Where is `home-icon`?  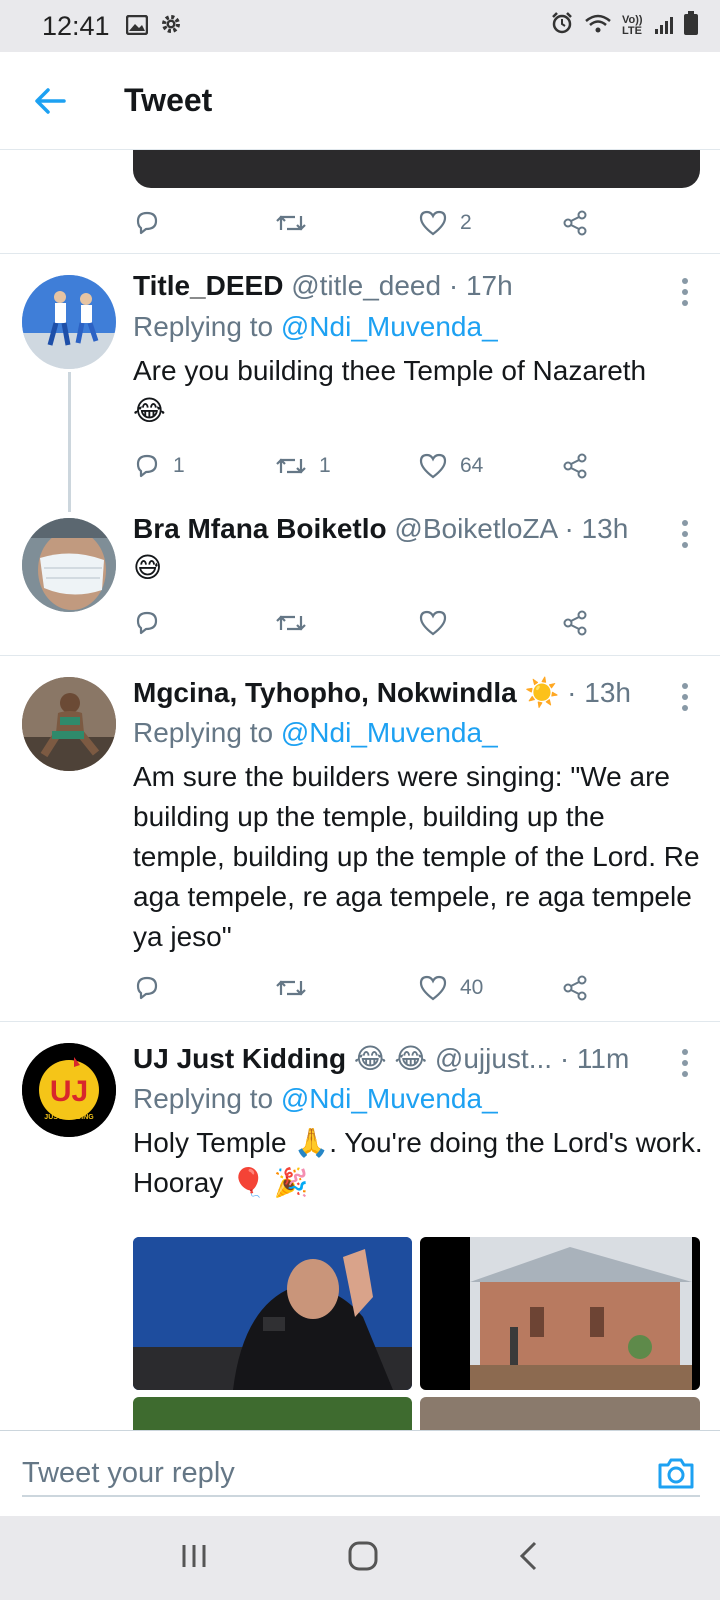 home-icon is located at coordinates (363, 1555).